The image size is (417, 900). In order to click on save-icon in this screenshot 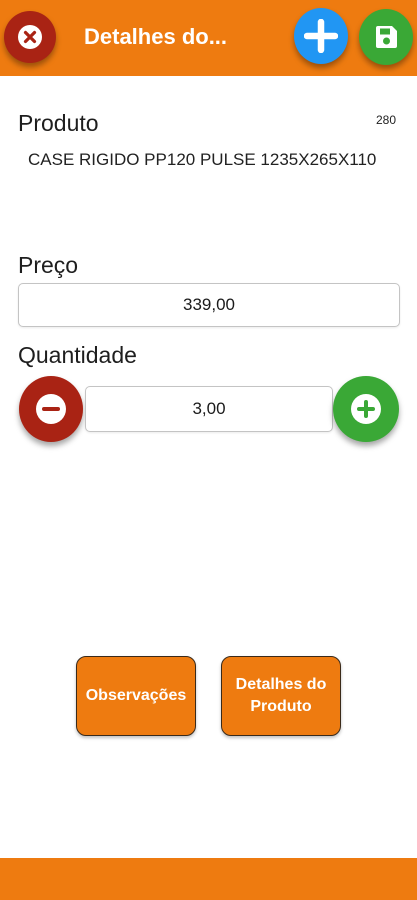, I will do `click(386, 37)`.